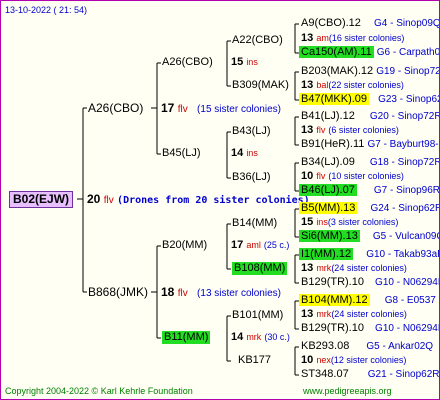 This screenshot has height=400, width=440. Describe the element at coordinates (407, 71) in the screenshot. I see `leaf-code: G19 - Sinop72R` at that location.